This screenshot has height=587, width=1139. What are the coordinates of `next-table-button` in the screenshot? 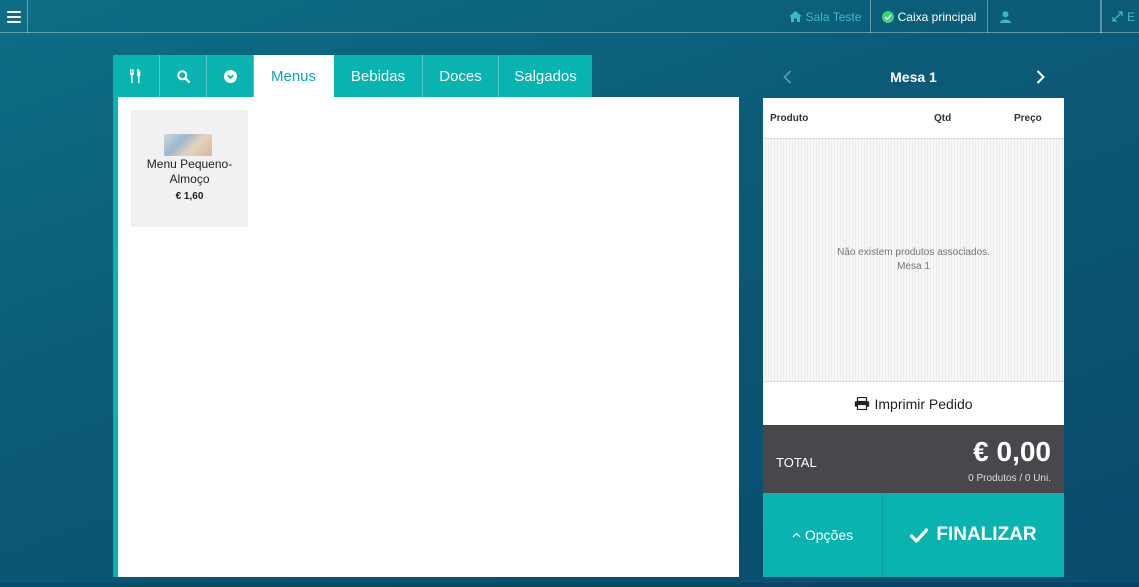 It's located at (1040, 77).